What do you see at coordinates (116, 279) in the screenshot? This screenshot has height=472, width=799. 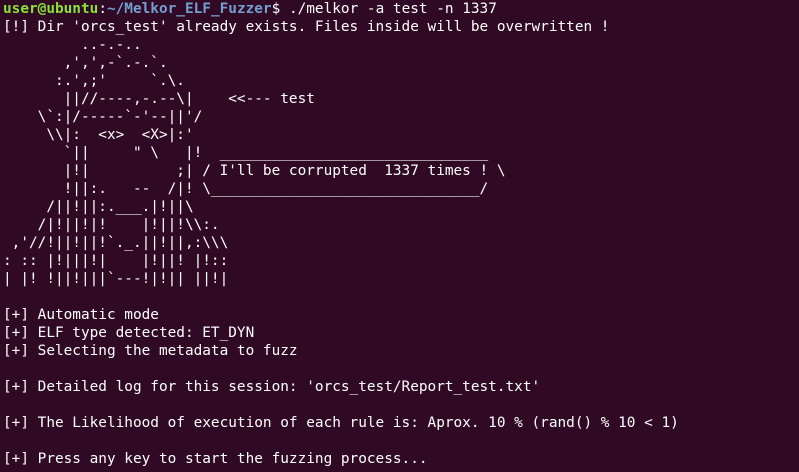 I see `output-line: | |! !||!|||`---!|!|| ||!|` at bounding box center [116, 279].